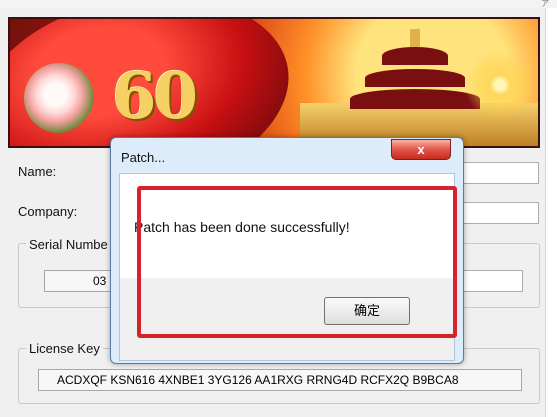  What do you see at coordinates (68, 244) in the screenshot?
I see `serial-number-label: Serial Numbe` at bounding box center [68, 244].